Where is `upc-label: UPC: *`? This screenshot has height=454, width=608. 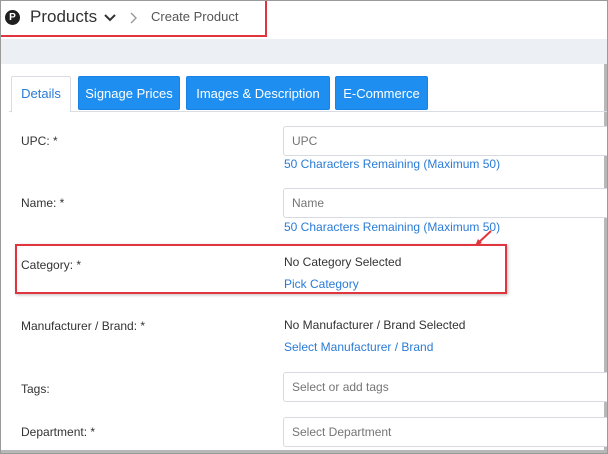
upc-label: UPC: * is located at coordinates (39, 141).